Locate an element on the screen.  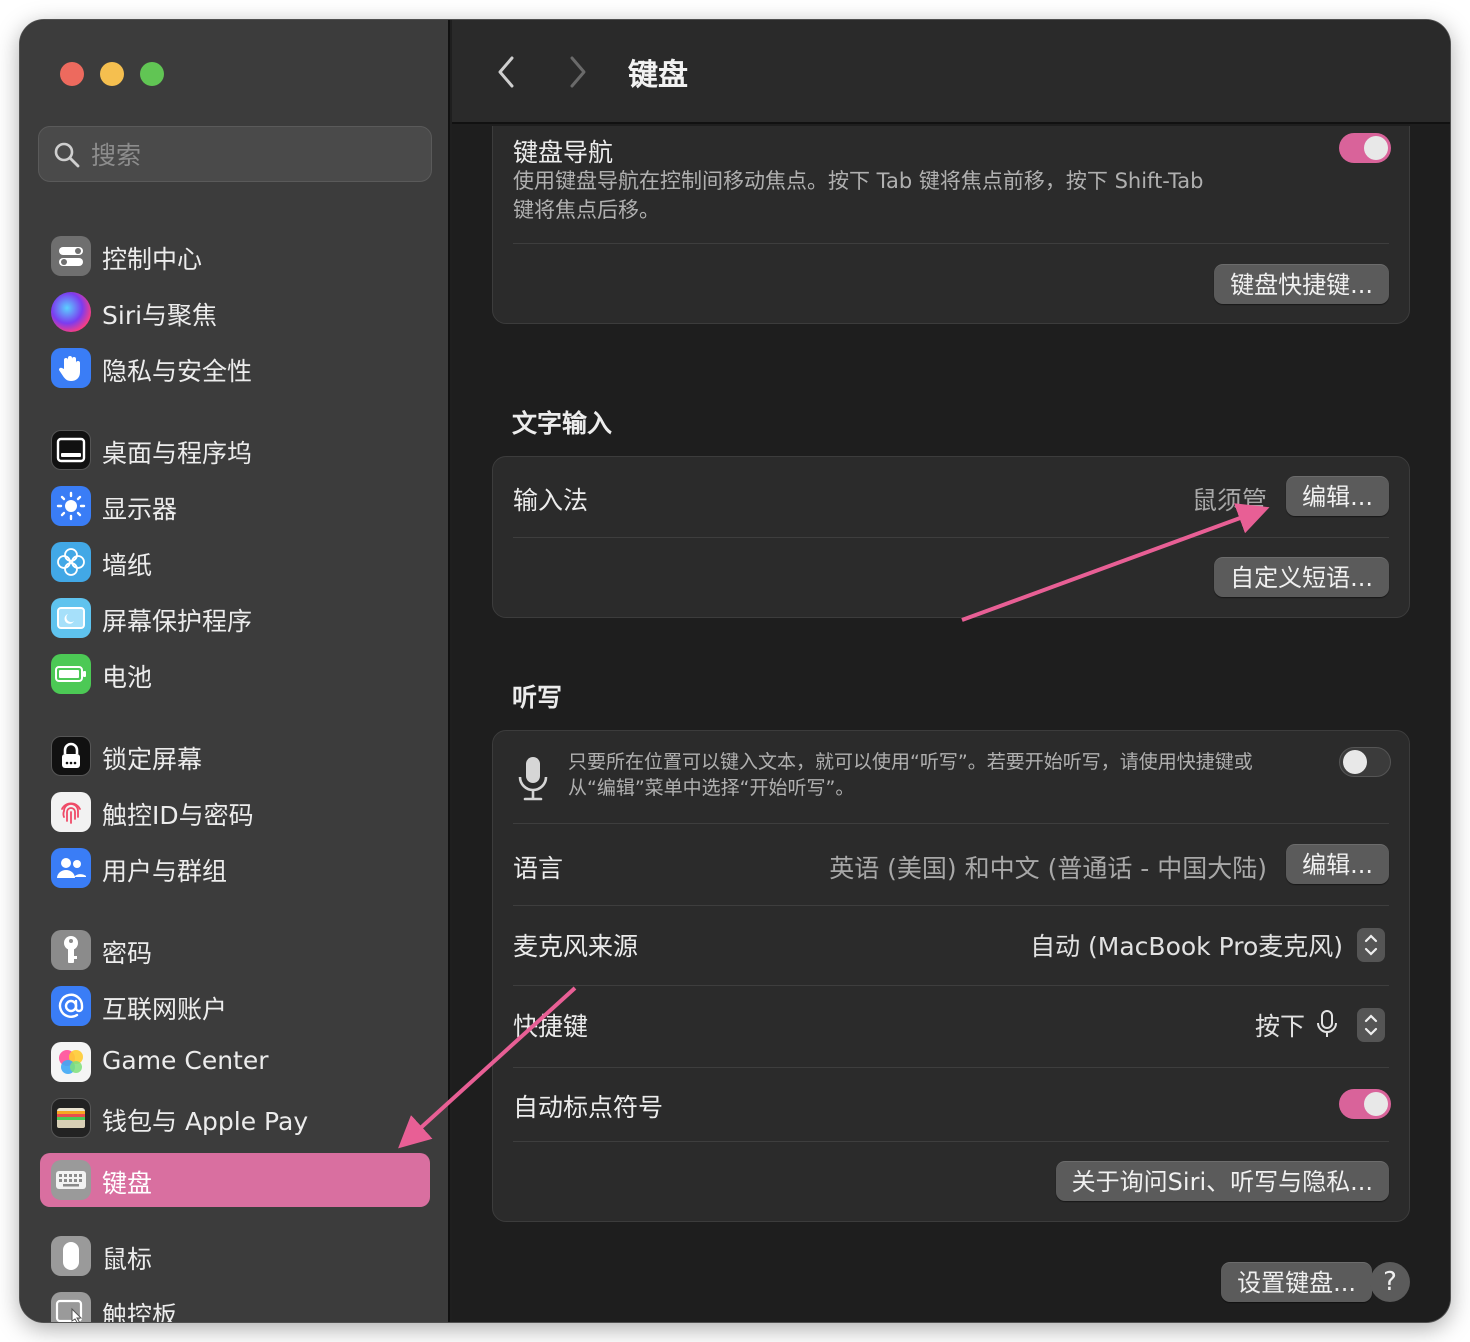
text-input-section-title: 文字输入 is located at coordinates (562, 423).